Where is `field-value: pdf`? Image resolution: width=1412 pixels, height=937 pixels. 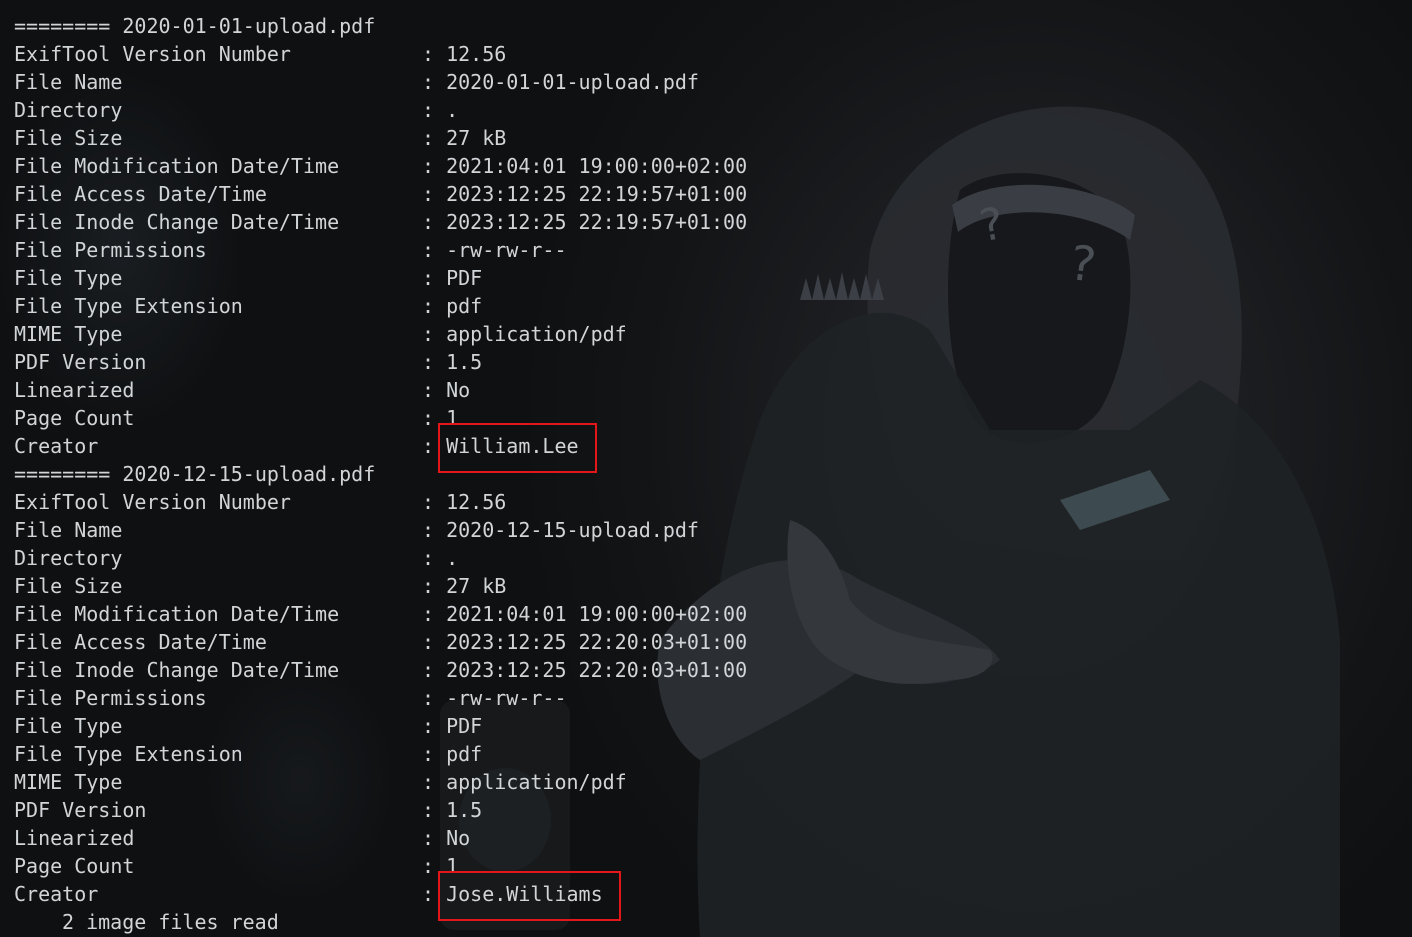
field-value: pdf is located at coordinates (464, 754).